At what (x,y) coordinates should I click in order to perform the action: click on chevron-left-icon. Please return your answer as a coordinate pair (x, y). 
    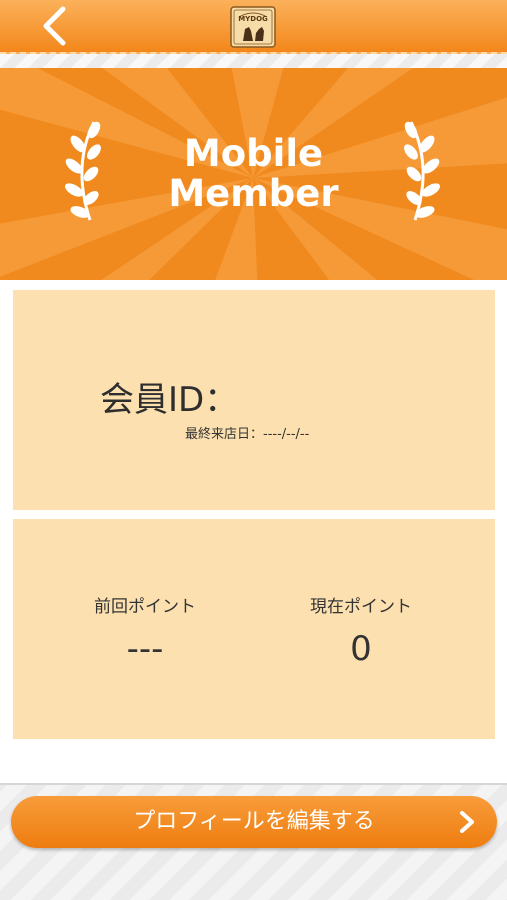
    Looking at the image, I should click on (54, 26).